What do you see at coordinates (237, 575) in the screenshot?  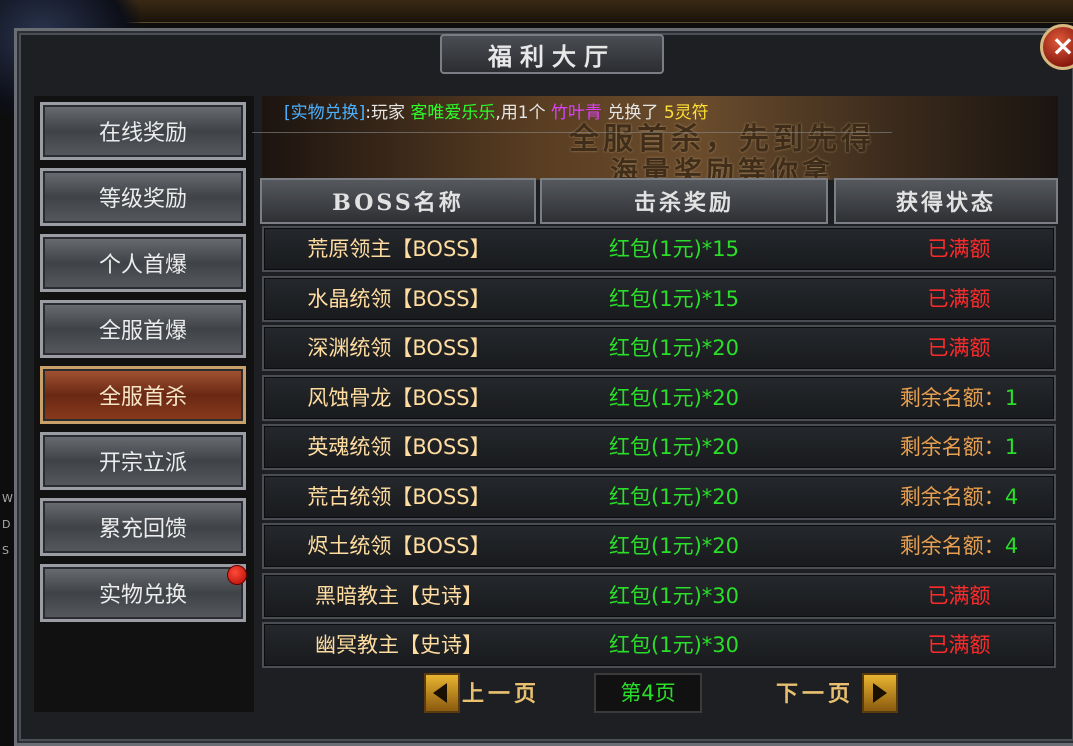 I see `notification-dot-icon` at bounding box center [237, 575].